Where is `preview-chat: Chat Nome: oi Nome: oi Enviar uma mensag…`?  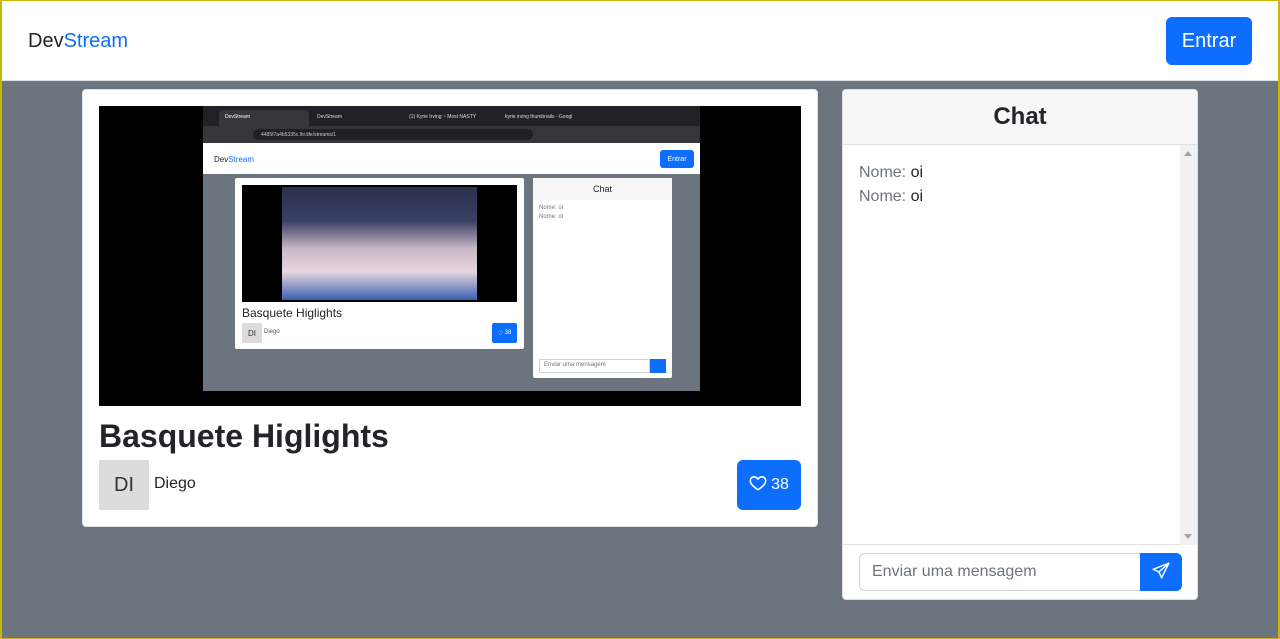 preview-chat: Chat Nome: oi Nome: oi Enviar uma mensag… is located at coordinates (602, 278).